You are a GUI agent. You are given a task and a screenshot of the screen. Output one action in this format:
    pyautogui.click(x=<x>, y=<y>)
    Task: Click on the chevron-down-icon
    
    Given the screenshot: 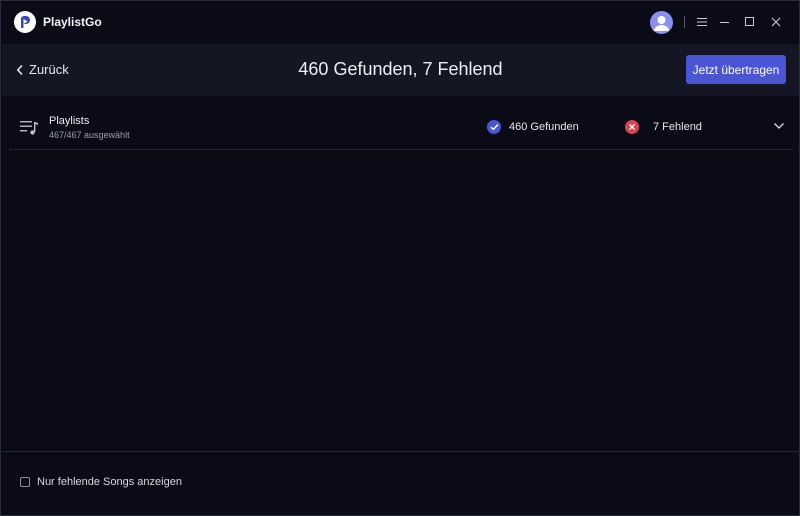 What is the action you would take?
    pyautogui.click(x=779, y=126)
    